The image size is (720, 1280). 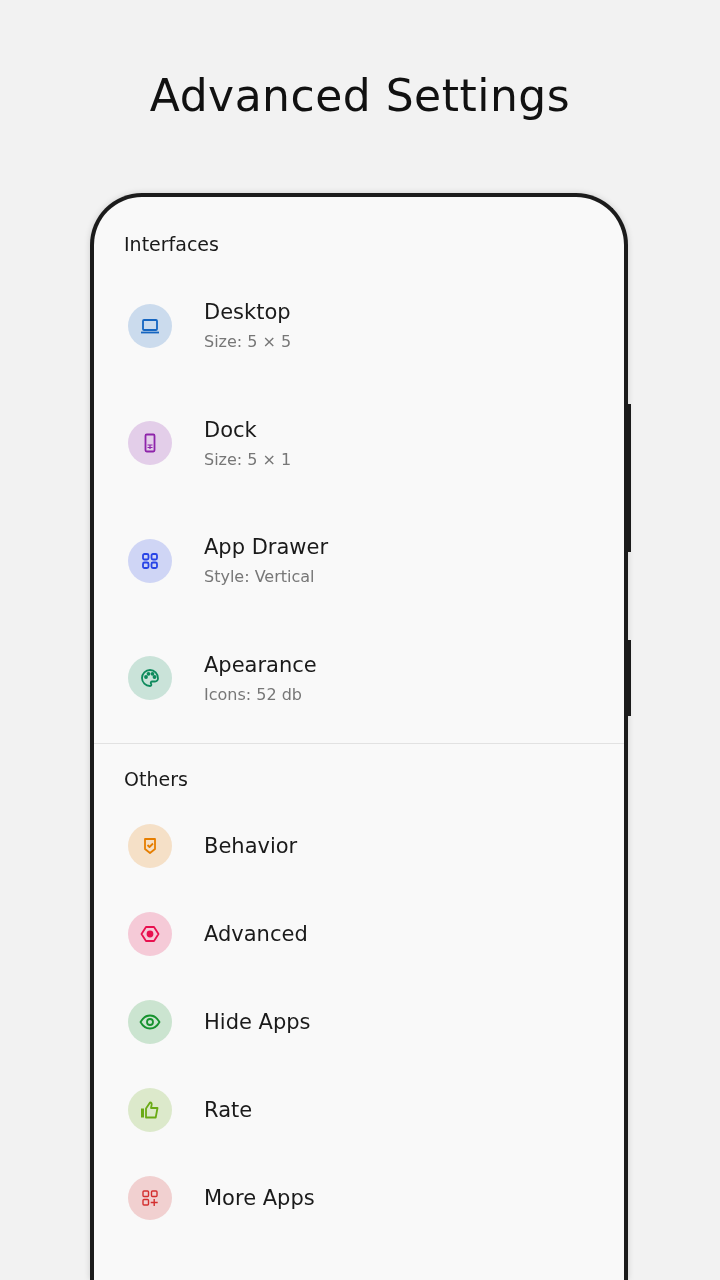 I want to click on item-subtitle: Size: 5 × 1, so click(x=248, y=459).